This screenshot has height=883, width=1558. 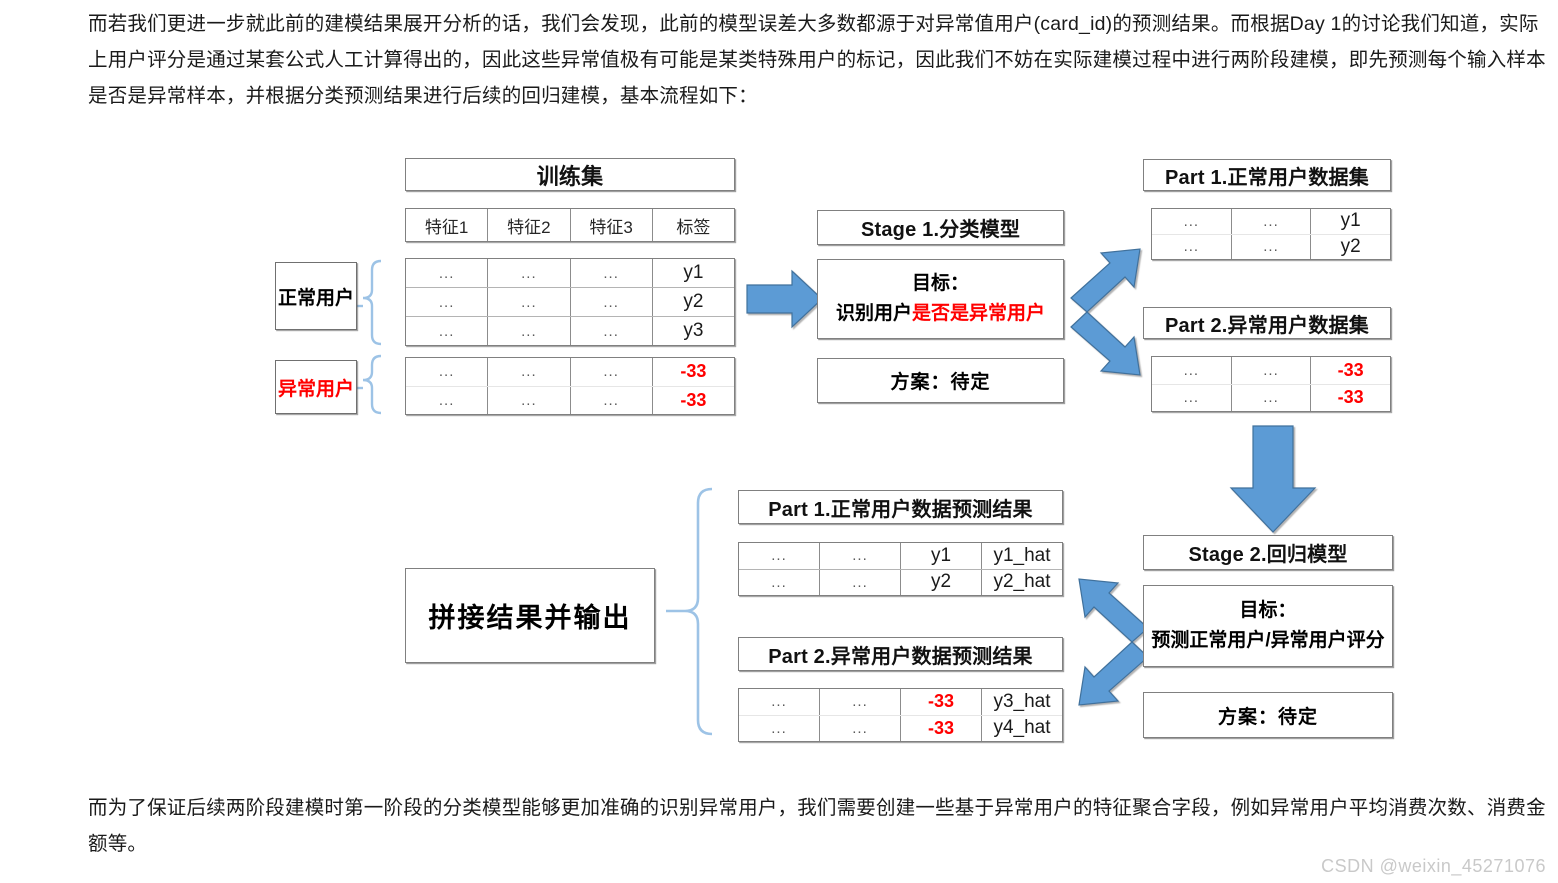 I want to click on part2-result-title: Part 2.异常用户数据预测结果, so click(x=900, y=656).